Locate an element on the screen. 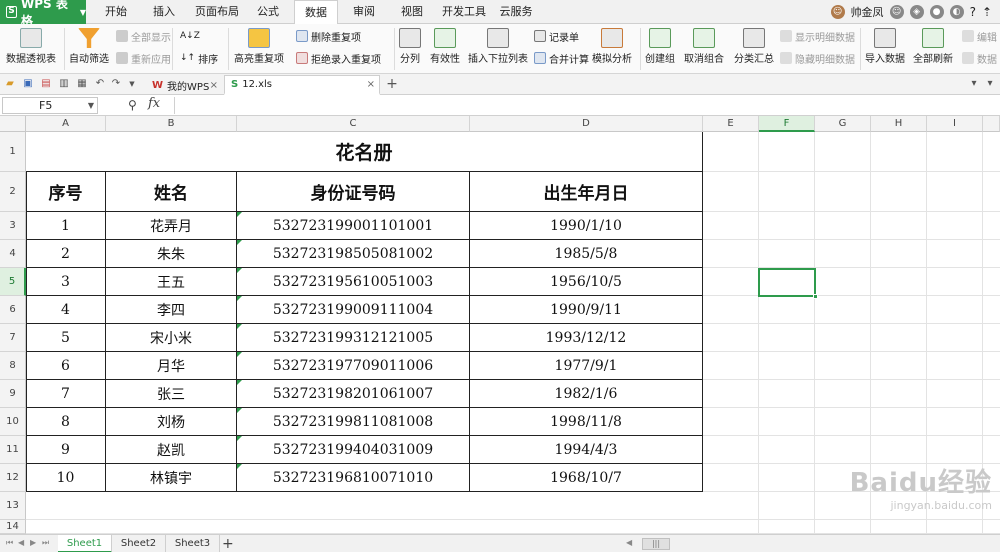 The height and width of the screenshot is (552, 1000). tab-review: 审阅 is located at coordinates (364, 12).